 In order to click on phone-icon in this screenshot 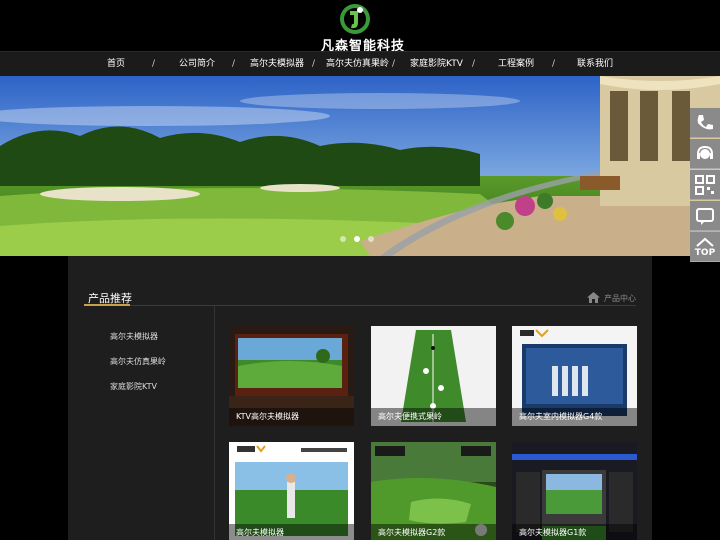, I will do `click(705, 122)`.